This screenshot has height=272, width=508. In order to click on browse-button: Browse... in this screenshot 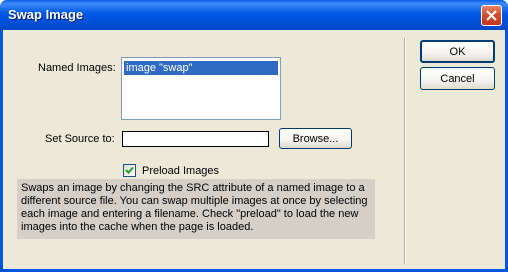, I will do `click(315, 138)`.